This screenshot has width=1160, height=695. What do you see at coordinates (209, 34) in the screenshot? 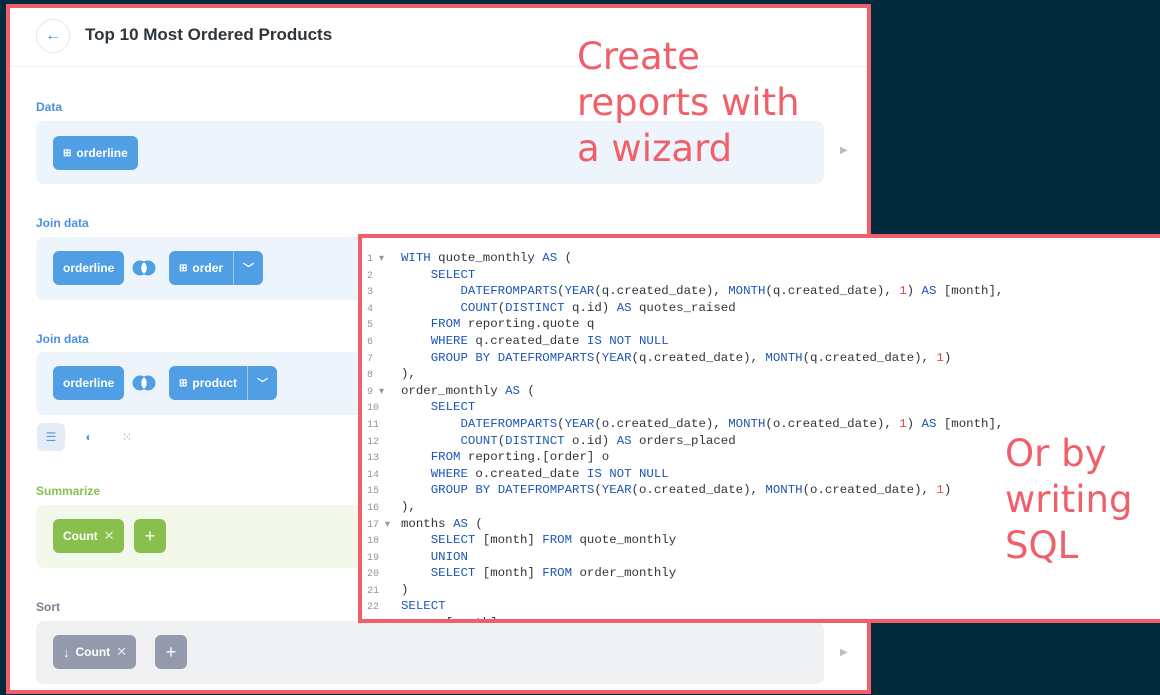
I see `page-title: Top 10 Most Ordered Products` at bounding box center [209, 34].